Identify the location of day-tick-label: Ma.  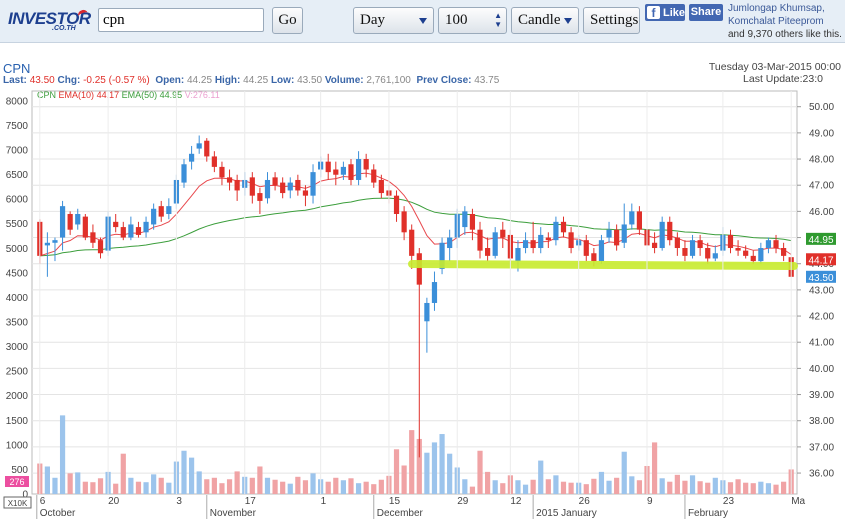
(798, 501).